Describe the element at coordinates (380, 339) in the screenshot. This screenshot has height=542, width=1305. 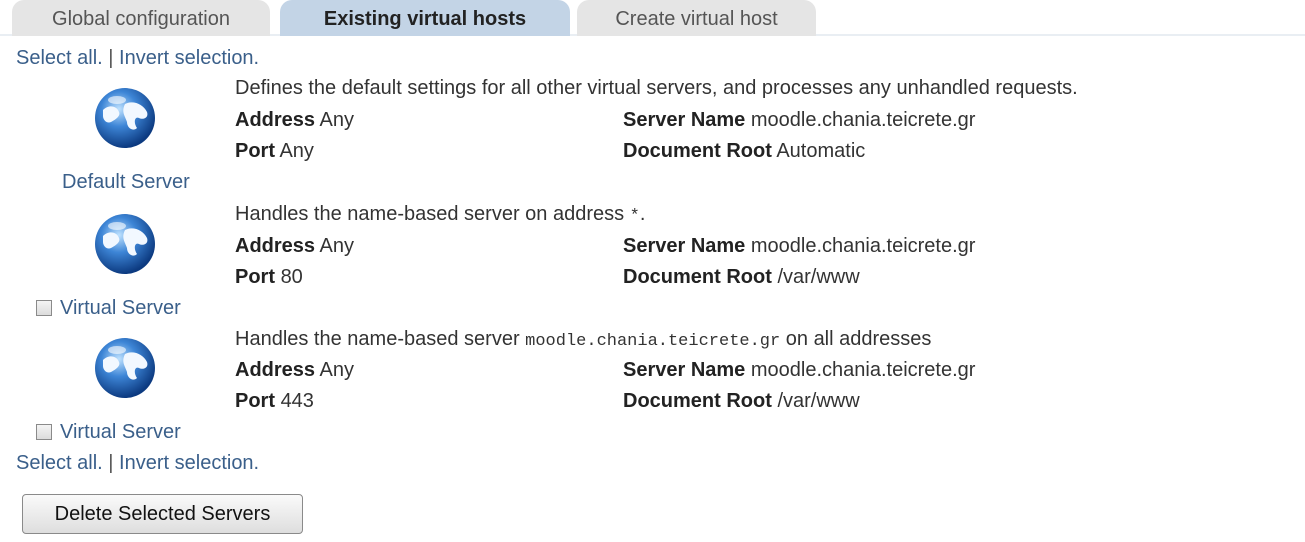
I see `description-text: Handles the name-based server` at that location.